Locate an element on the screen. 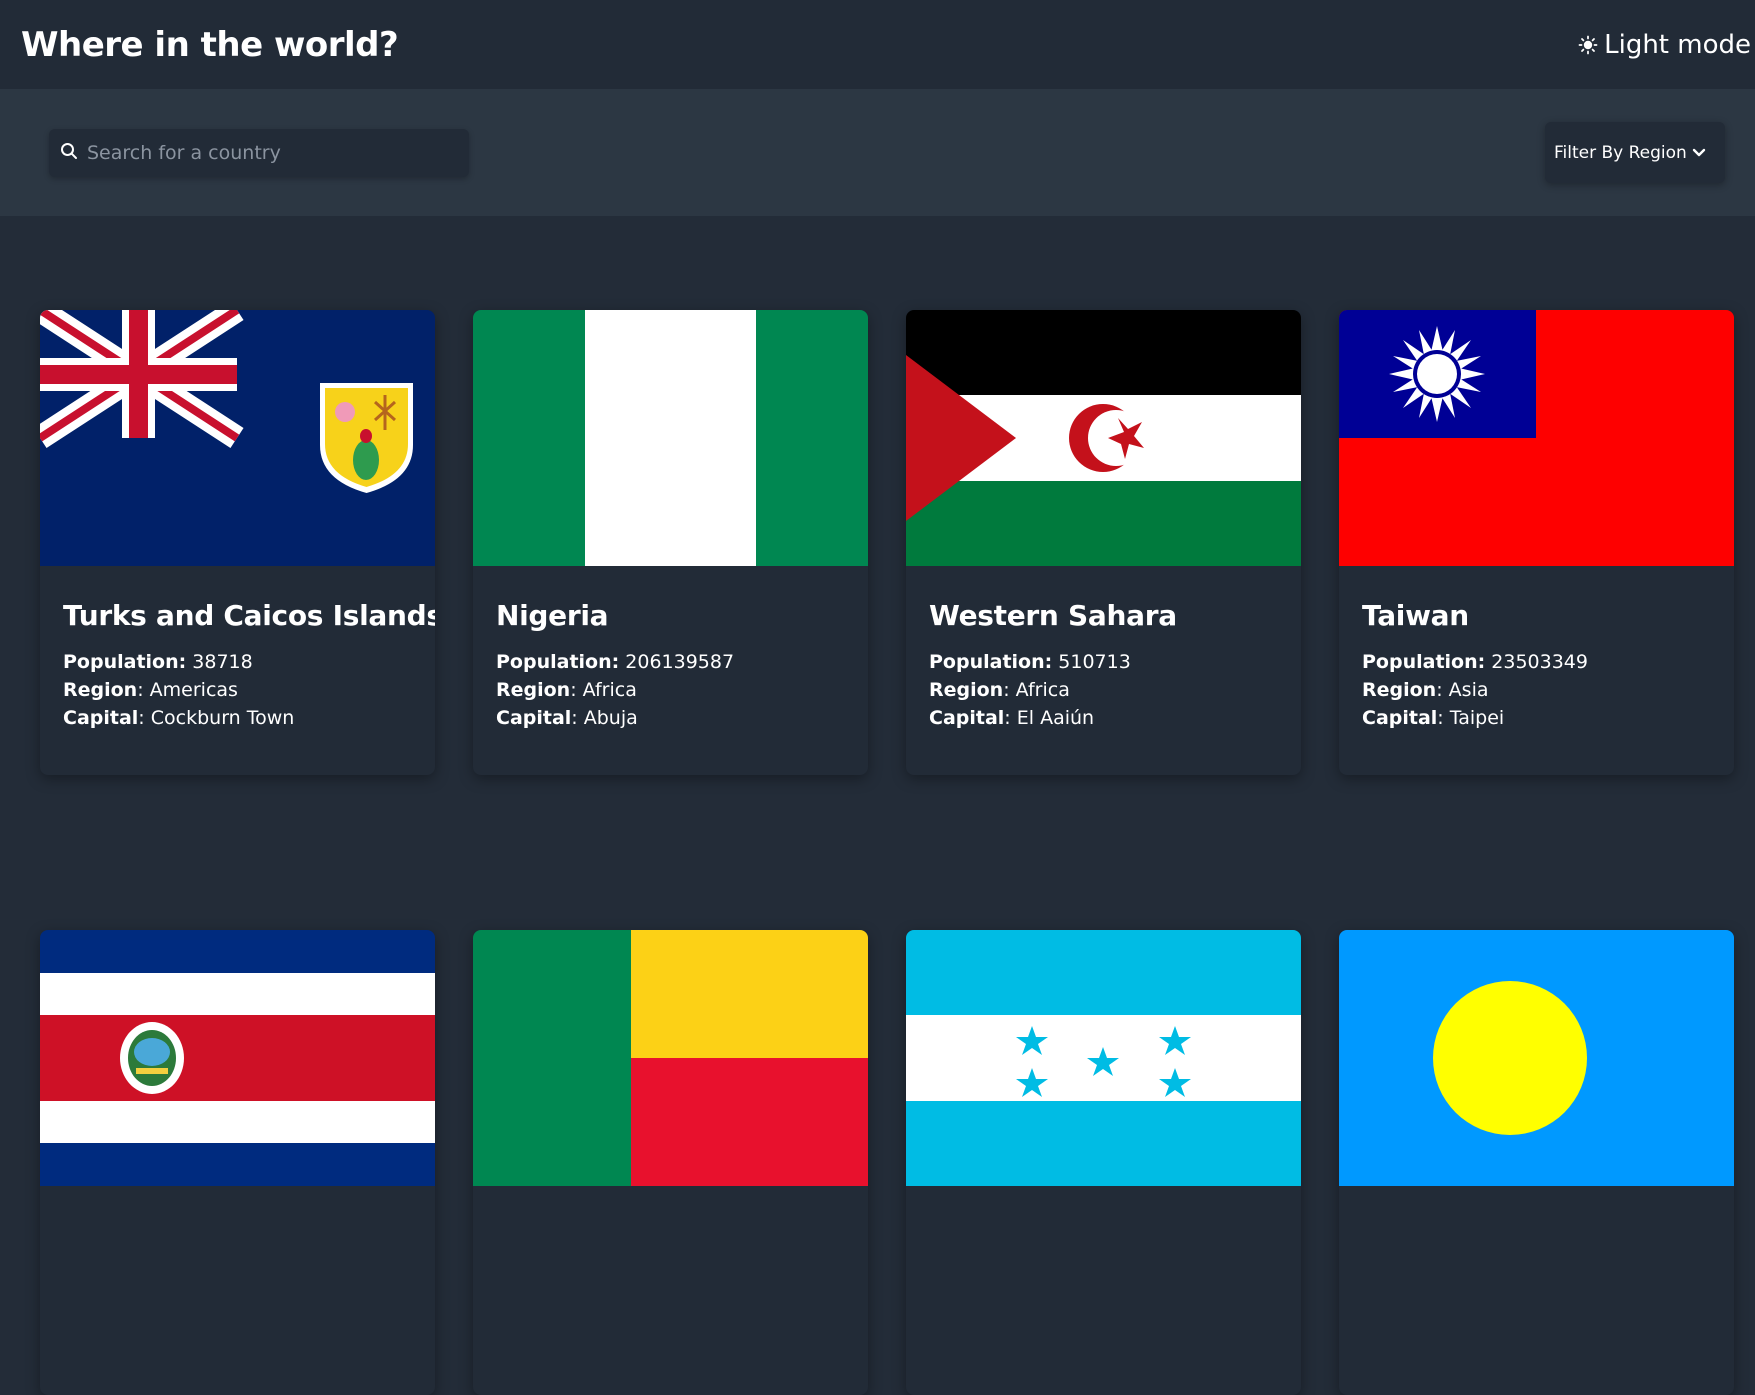 This screenshot has height=1395, width=1755. chevron-down-icon is located at coordinates (1699, 153).